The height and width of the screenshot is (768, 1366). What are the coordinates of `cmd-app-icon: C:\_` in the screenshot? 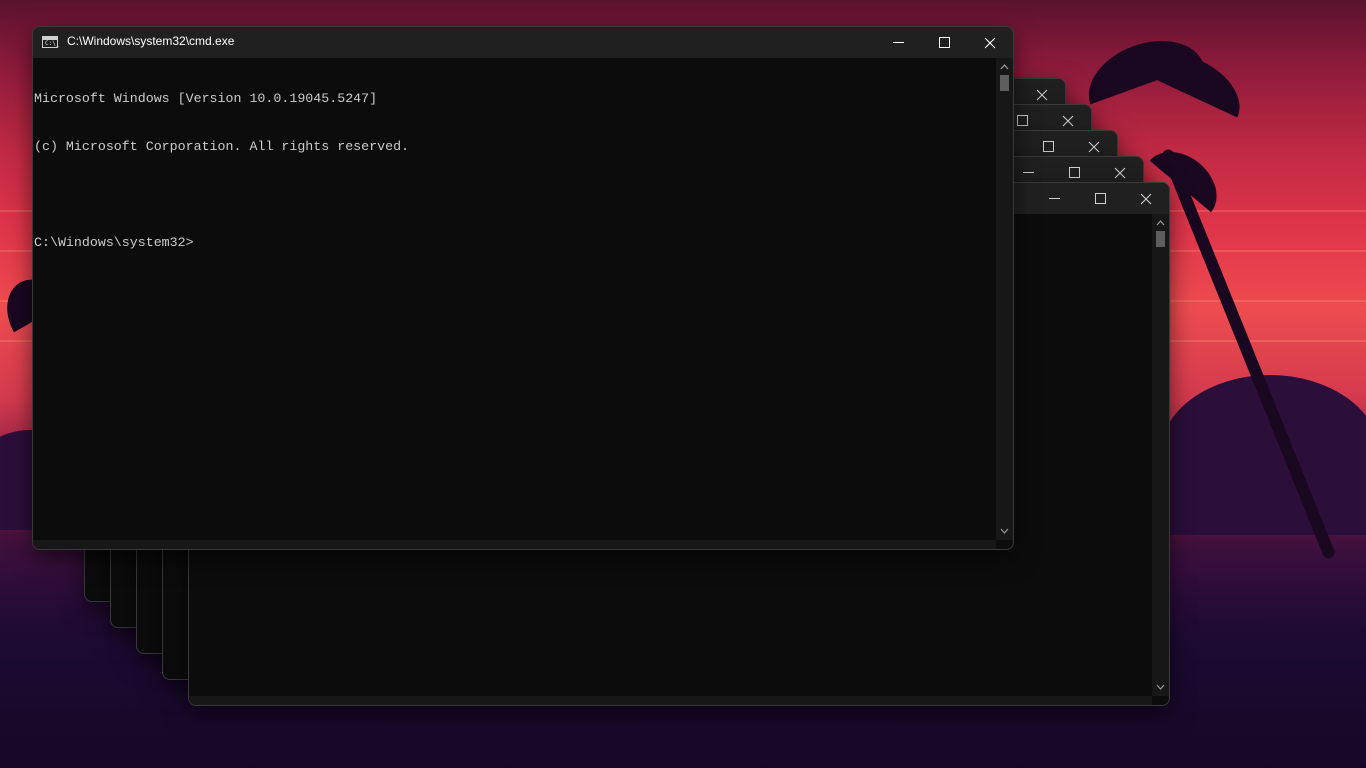 It's located at (51, 42).